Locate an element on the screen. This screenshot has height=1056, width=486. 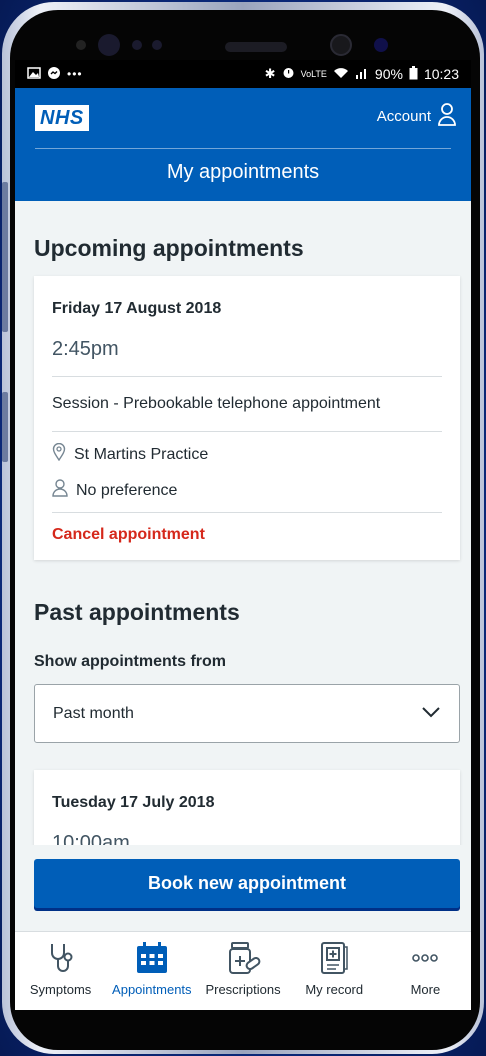
volte-icon: VoLTE is located at coordinates (313, 73).